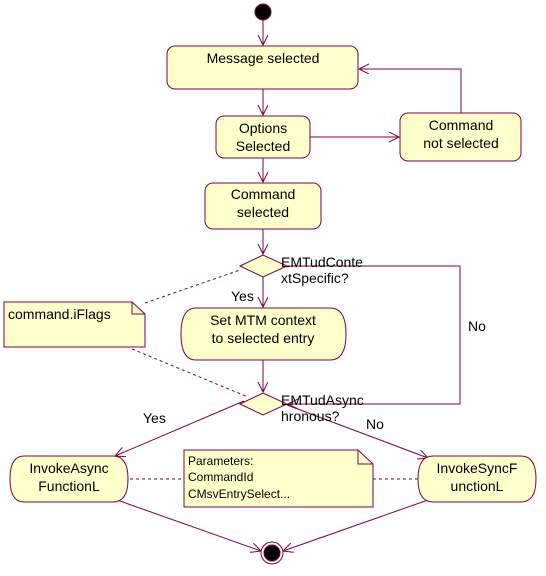 The image size is (546, 576). I want to click on state-command-selected: Command selected, so click(263, 206).